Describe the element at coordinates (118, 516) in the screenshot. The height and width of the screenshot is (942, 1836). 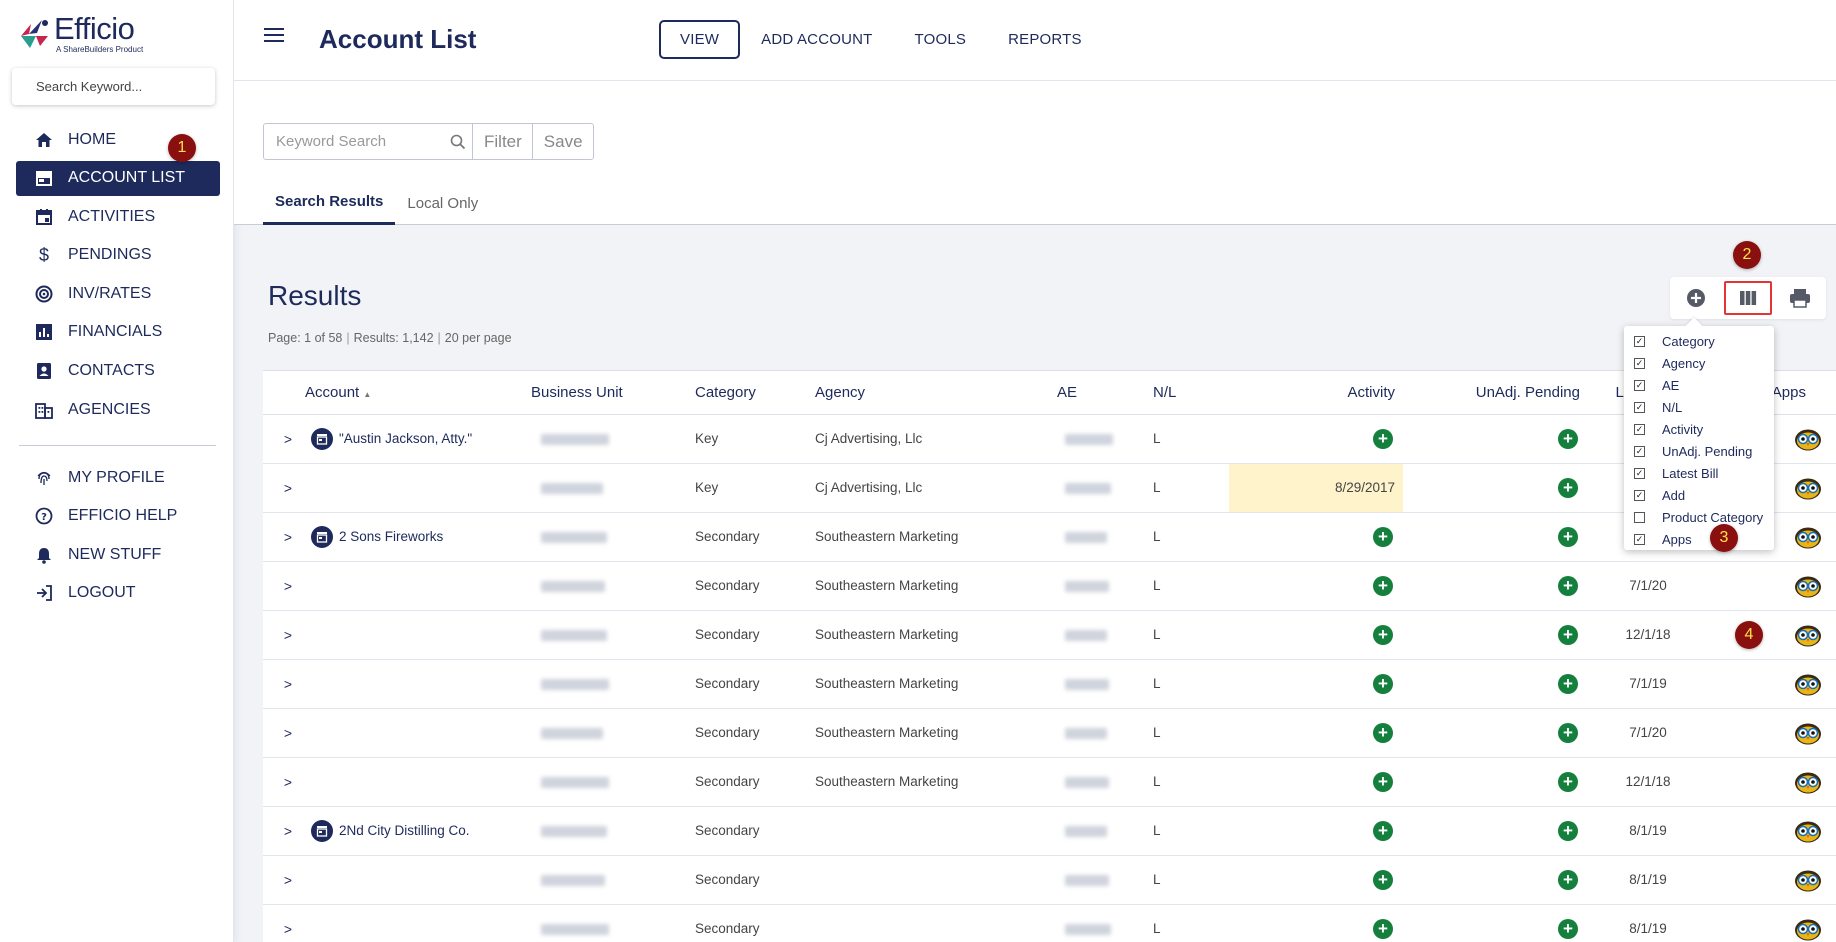
I see `sidebar-item-efficio-help: ? EFFICIO HELP` at that location.